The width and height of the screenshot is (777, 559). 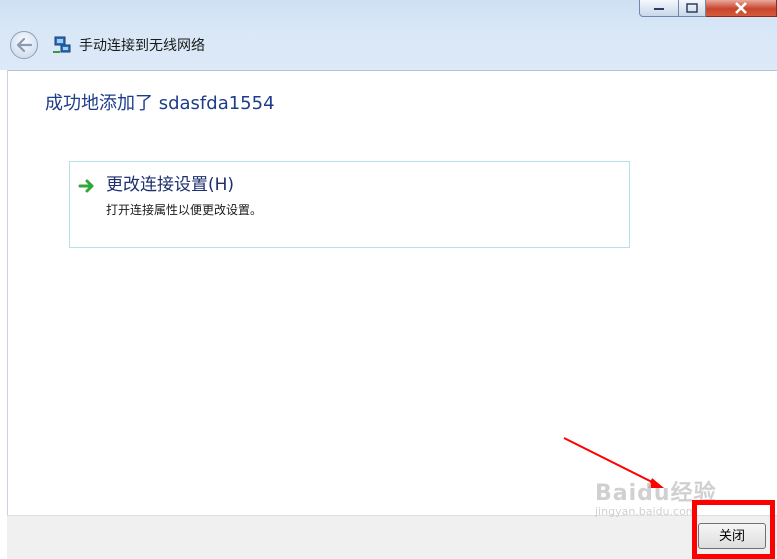 I want to click on maximize-icon, so click(x=692, y=8).